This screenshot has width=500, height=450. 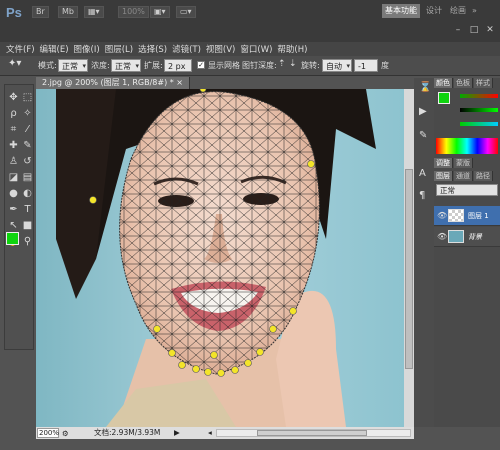 What do you see at coordinates (474, 11) in the screenshot?
I see `more-workspaces-button: »` at bounding box center [474, 11].